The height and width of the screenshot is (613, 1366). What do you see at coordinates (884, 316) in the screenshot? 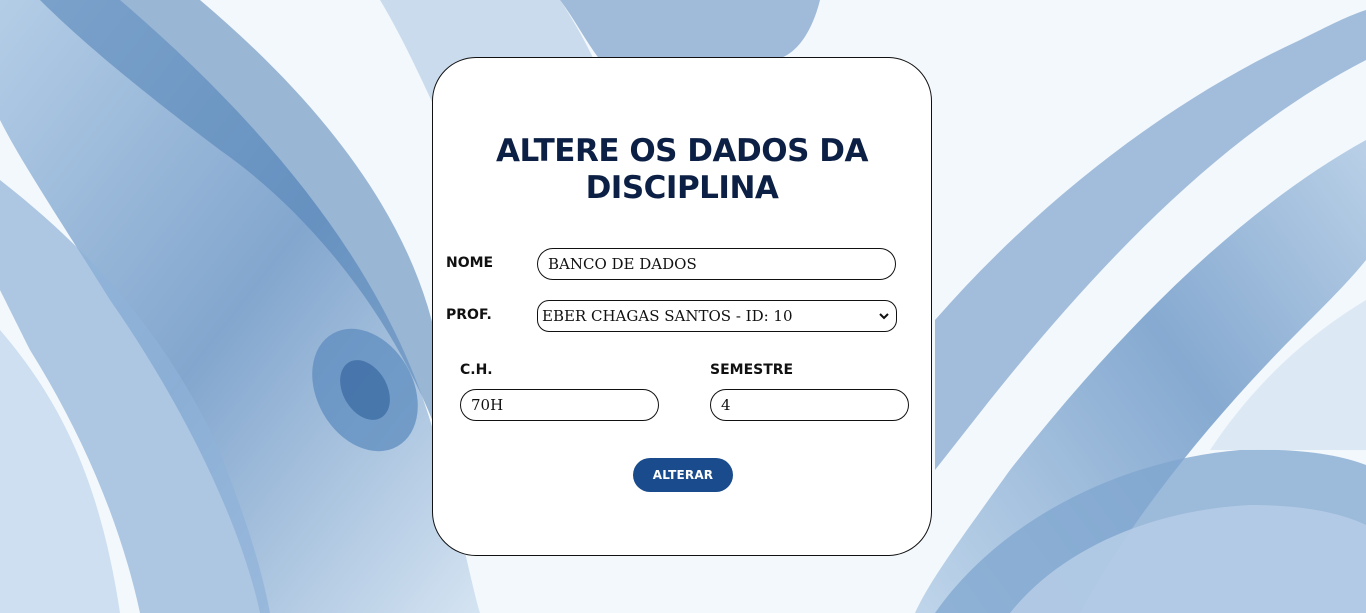
I see `chevron-down-icon` at bounding box center [884, 316].